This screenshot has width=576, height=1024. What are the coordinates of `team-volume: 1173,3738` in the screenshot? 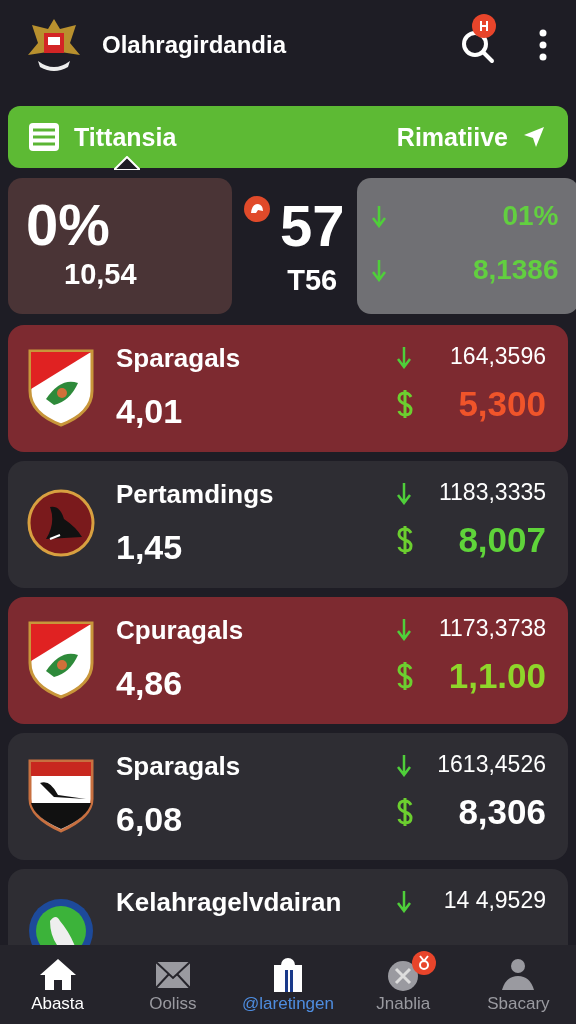 It's located at (492, 628).